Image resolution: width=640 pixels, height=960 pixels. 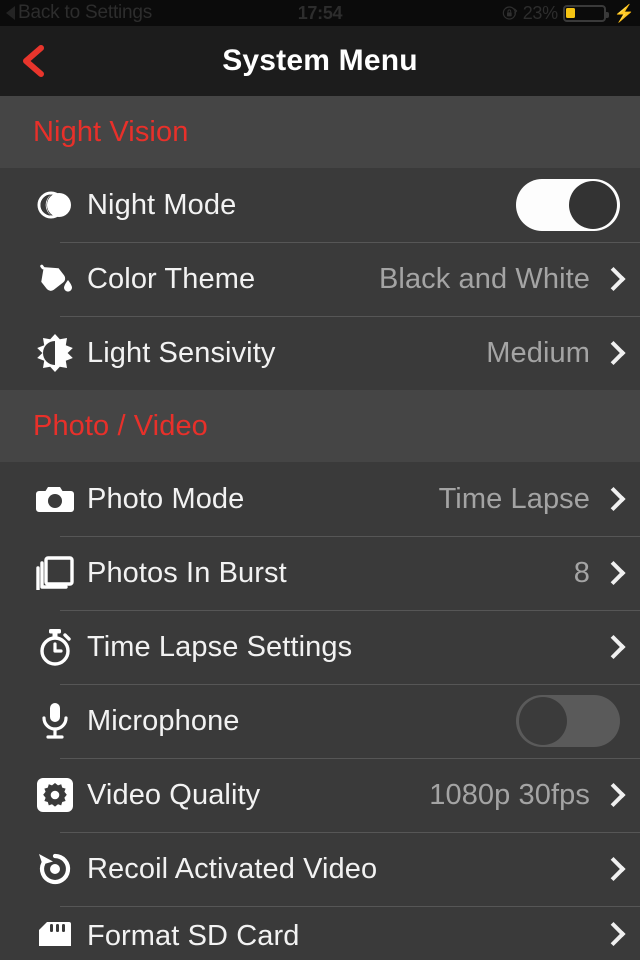 What do you see at coordinates (320, 426) in the screenshot?
I see `section-header: Photo / Video` at bounding box center [320, 426].